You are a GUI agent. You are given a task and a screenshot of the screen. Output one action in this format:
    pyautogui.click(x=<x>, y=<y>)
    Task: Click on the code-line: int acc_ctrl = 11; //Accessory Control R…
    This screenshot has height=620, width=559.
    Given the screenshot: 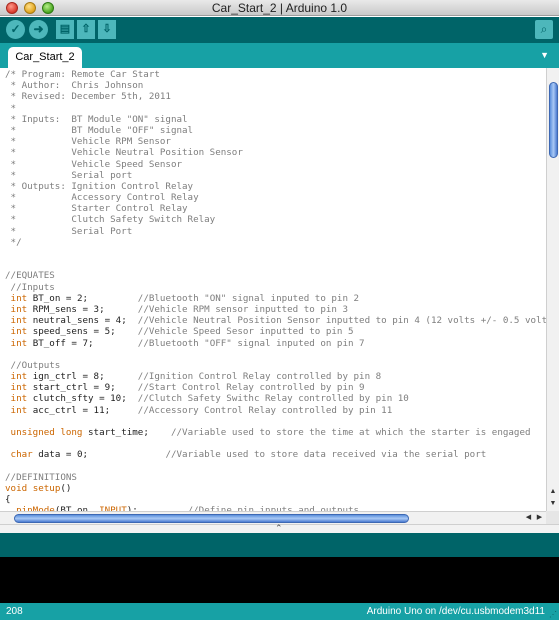 What is the action you would take?
    pyautogui.click(x=275, y=410)
    